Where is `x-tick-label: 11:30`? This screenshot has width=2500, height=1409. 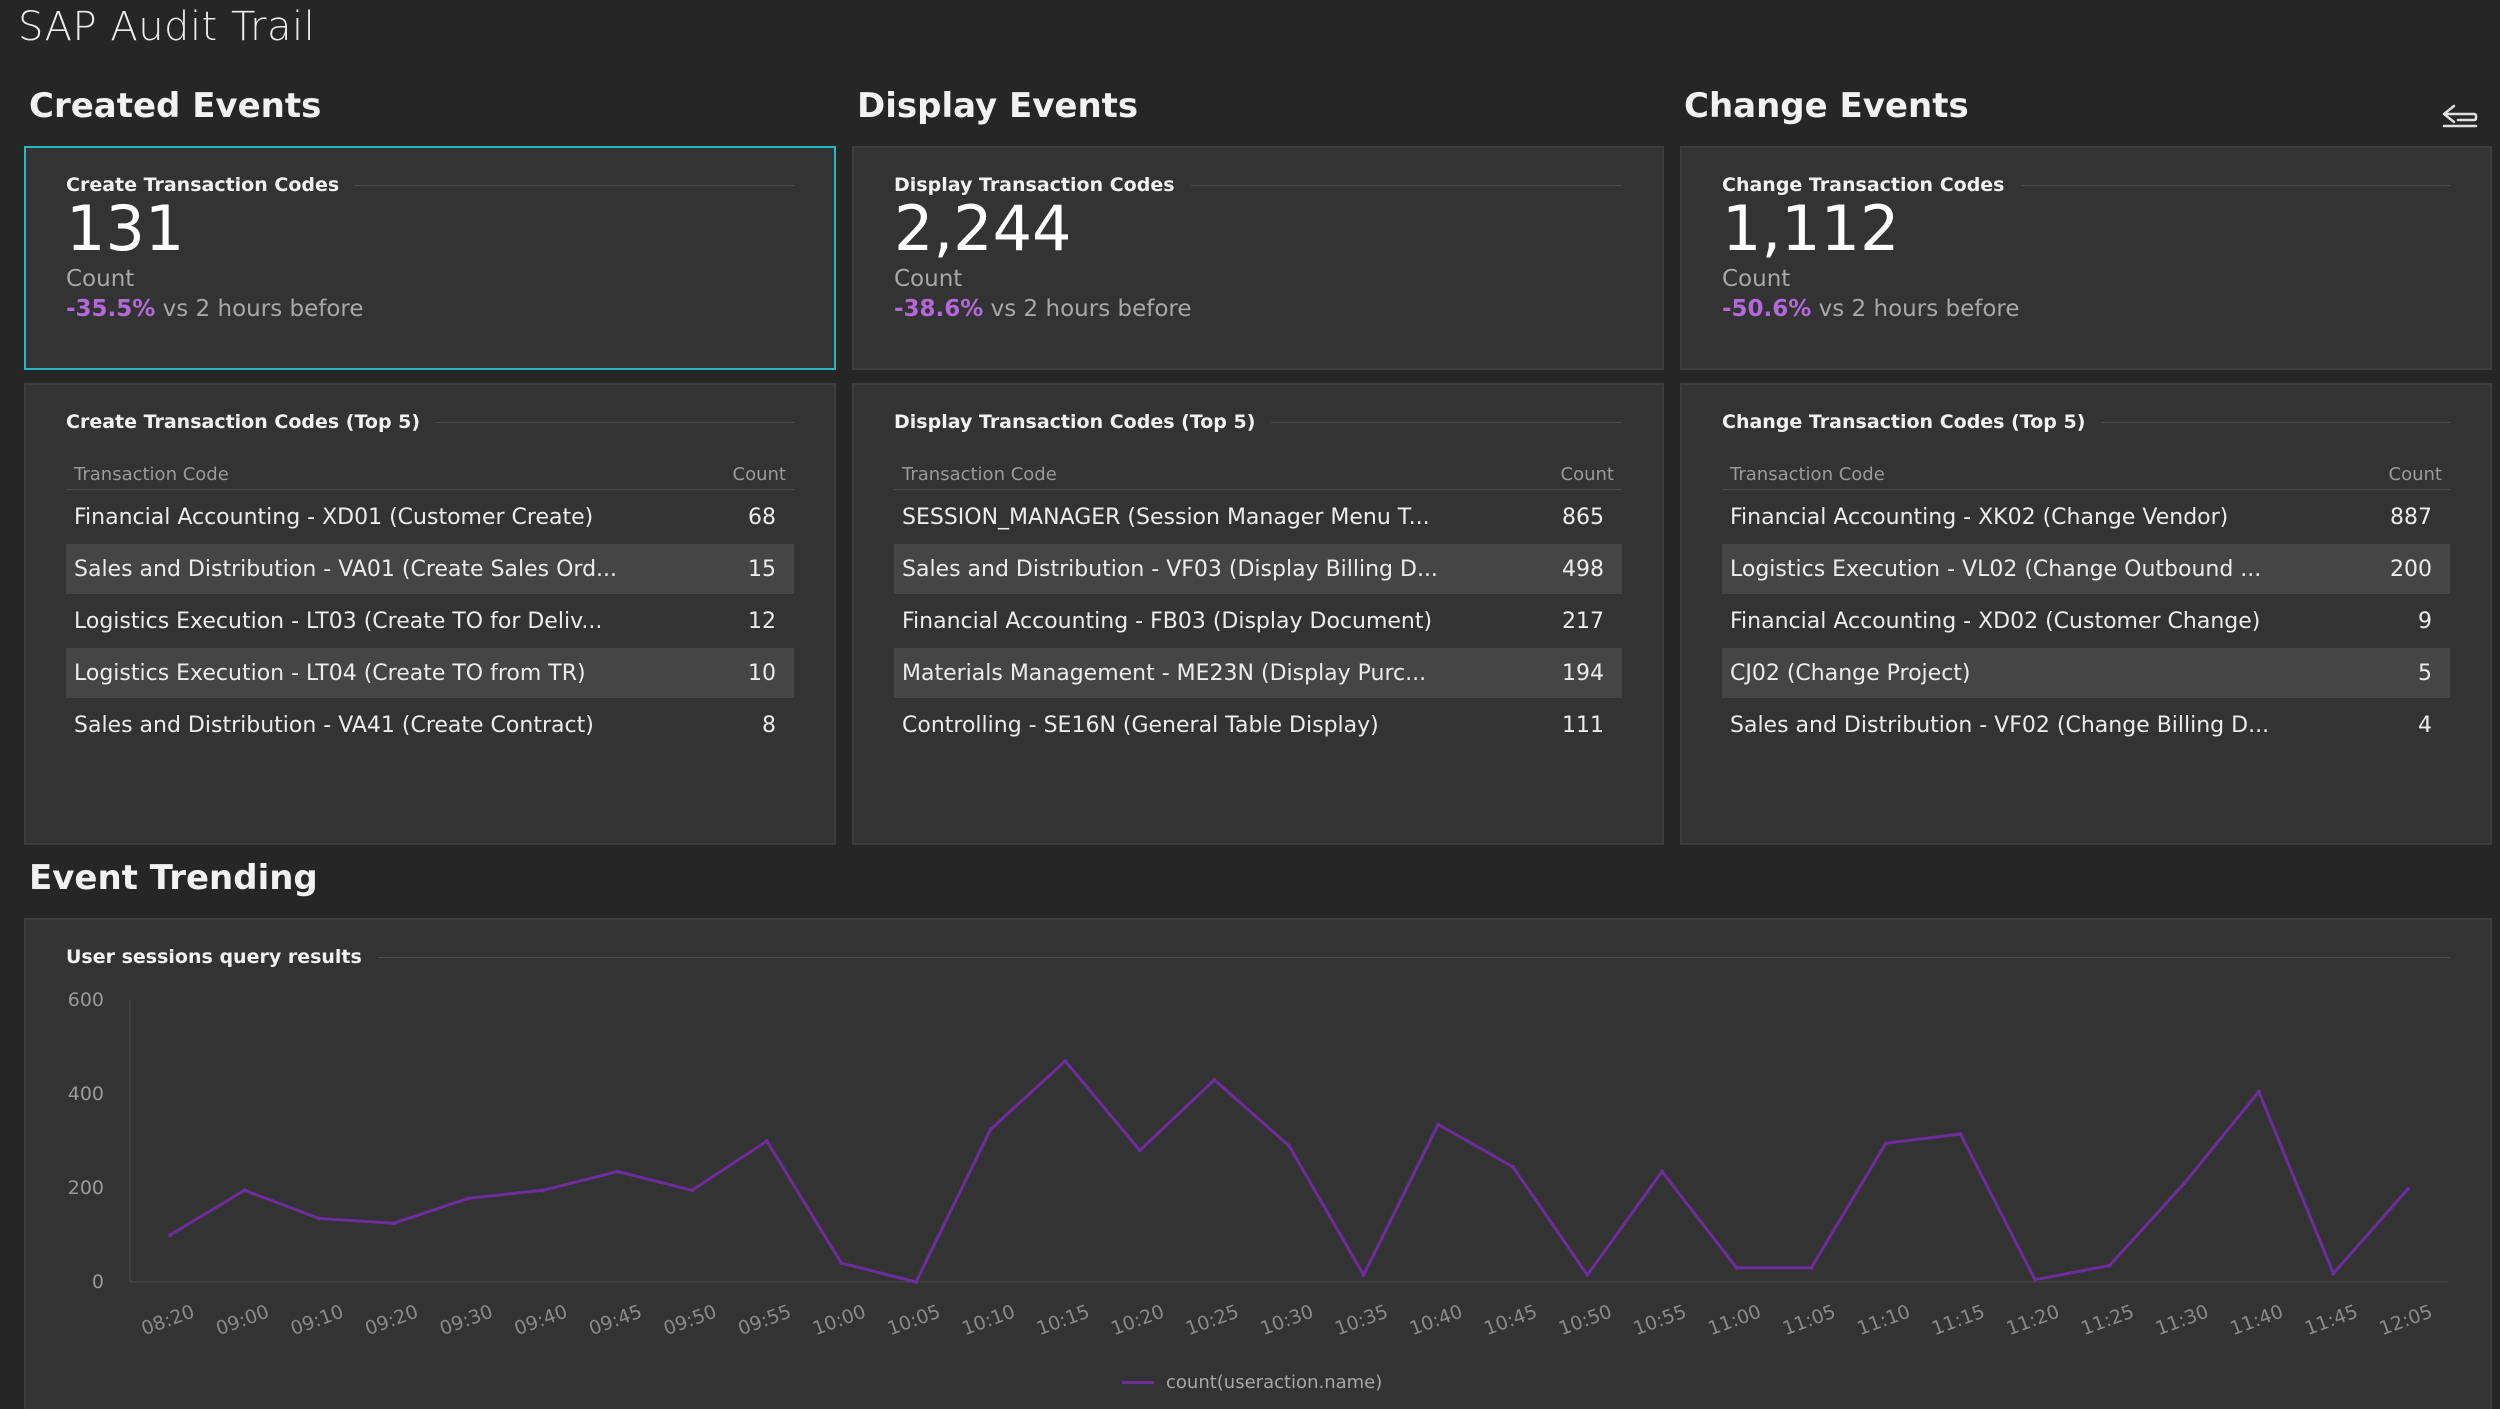
x-tick-label: 11:30 is located at coordinates (2182, 1320).